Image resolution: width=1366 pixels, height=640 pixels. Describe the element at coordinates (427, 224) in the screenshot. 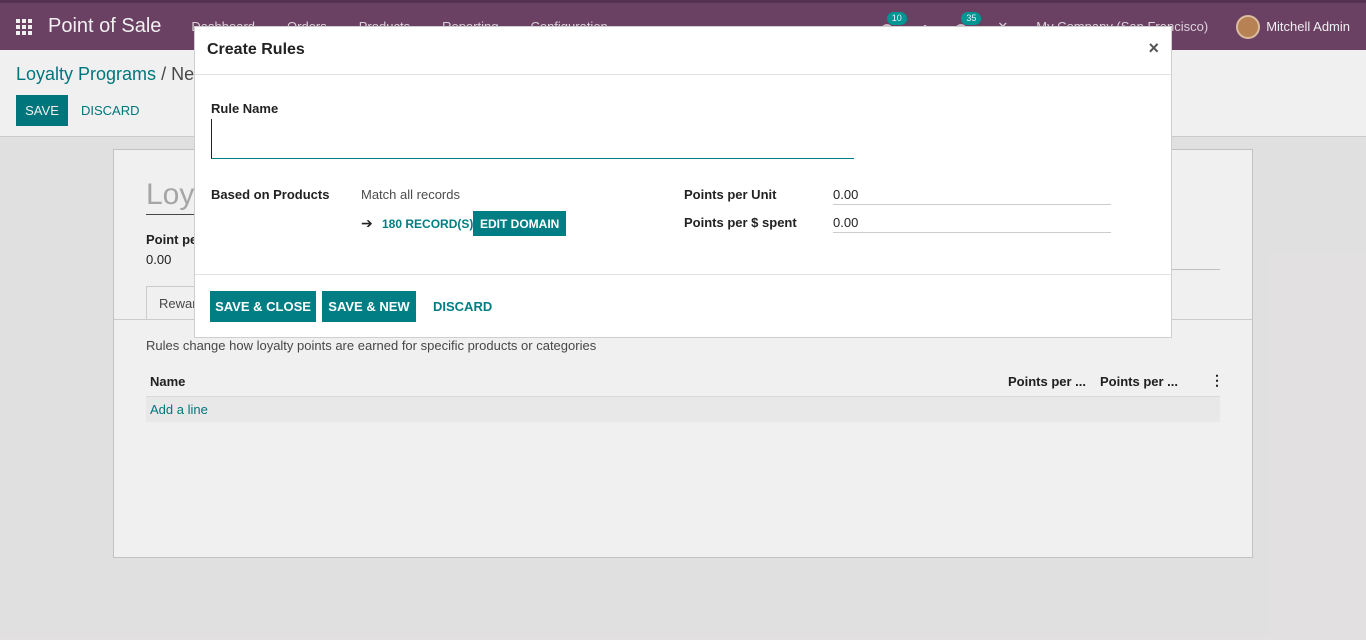

I see `records-count-link: 180 RECORD(S)` at that location.